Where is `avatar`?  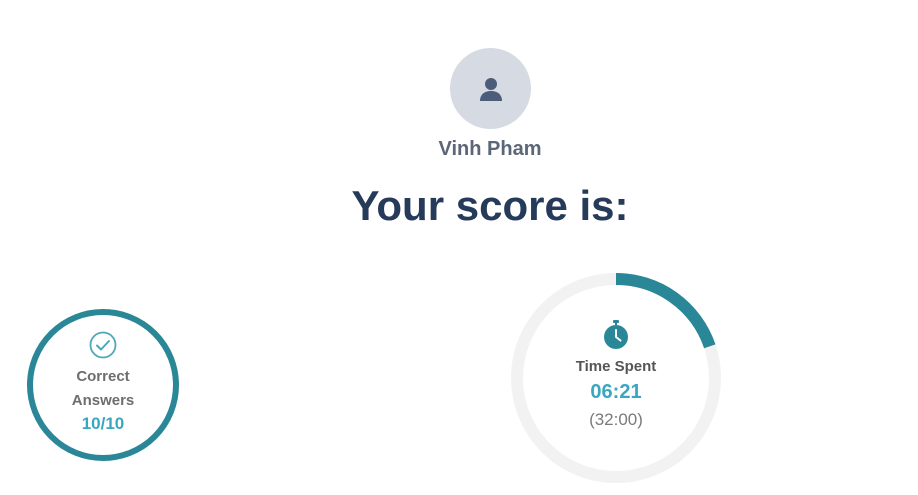 avatar is located at coordinates (490, 88).